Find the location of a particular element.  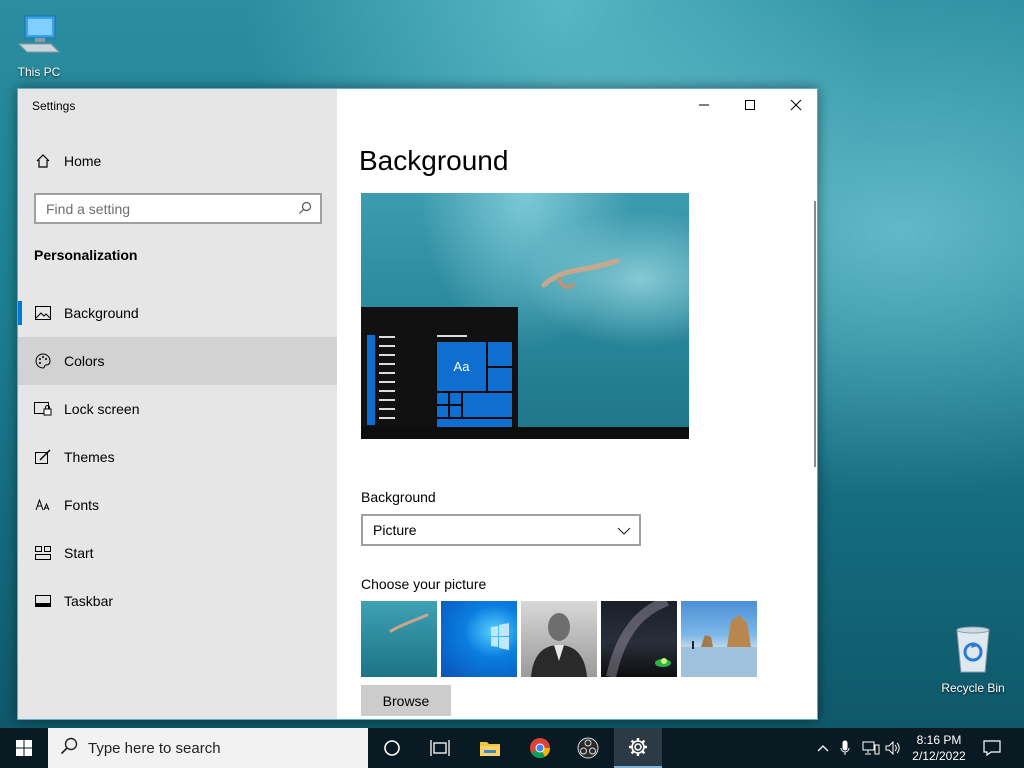

sidebar-item-taskbar: Taskbar is located at coordinates (177, 601).